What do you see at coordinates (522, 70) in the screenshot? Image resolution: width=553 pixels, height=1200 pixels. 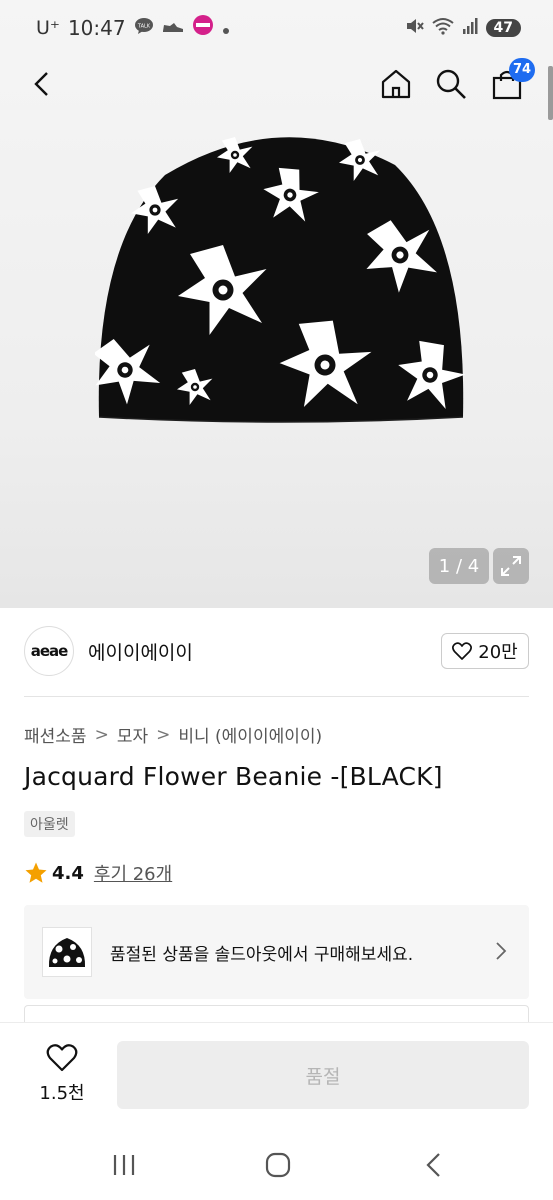 I see `cart-count-badge: 74` at bounding box center [522, 70].